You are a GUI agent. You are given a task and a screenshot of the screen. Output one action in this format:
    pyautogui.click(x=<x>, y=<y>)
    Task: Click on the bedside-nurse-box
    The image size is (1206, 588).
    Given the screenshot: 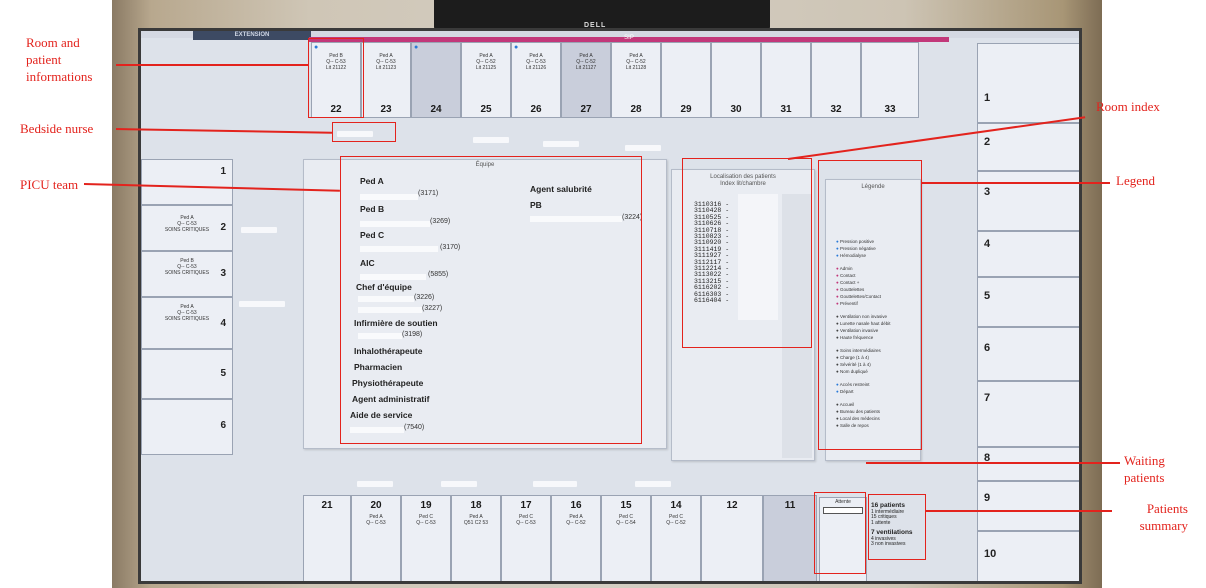 What is the action you would take?
    pyautogui.click(x=364, y=132)
    